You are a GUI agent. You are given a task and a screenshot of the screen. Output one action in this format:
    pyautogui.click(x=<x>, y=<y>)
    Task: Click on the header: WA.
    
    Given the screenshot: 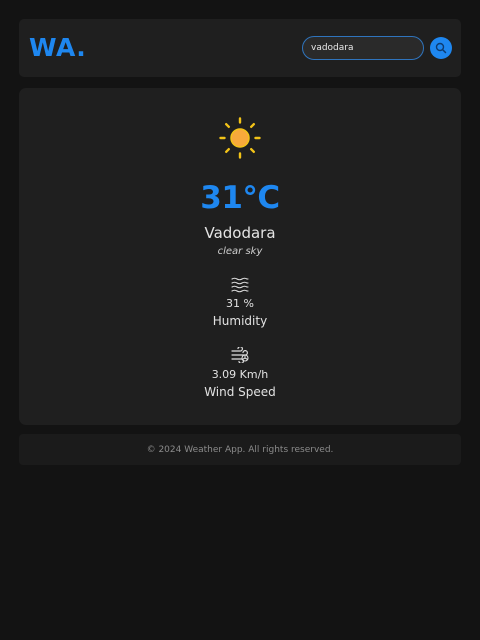 What is the action you would take?
    pyautogui.click(x=240, y=48)
    